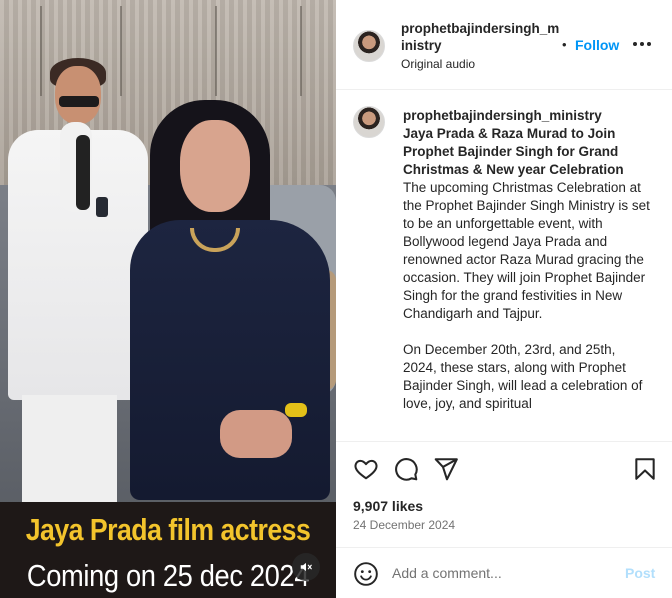 The width and height of the screenshot is (672, 598). I want to click on save-button, so click(645, 469).